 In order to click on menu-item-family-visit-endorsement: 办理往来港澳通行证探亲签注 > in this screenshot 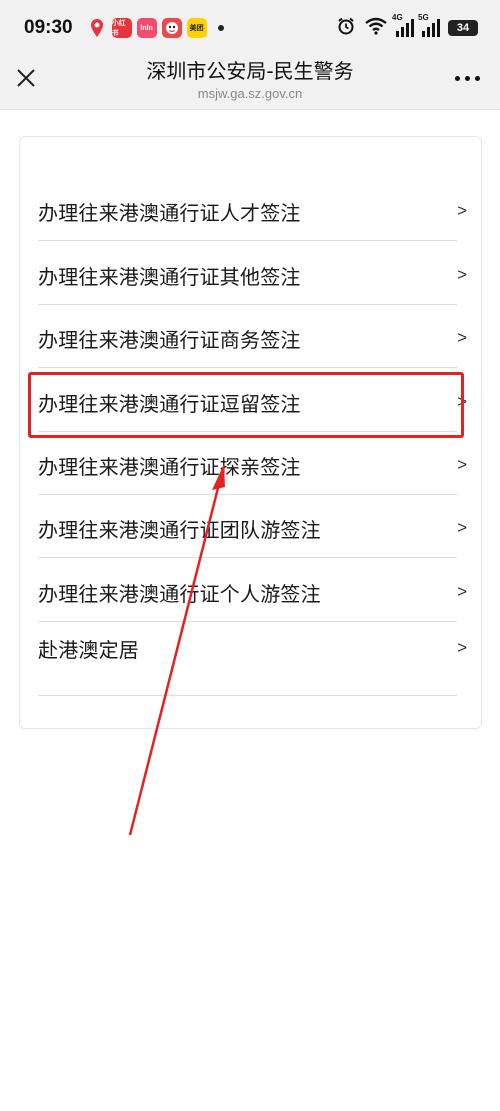, I will do `click(252, 463)`.